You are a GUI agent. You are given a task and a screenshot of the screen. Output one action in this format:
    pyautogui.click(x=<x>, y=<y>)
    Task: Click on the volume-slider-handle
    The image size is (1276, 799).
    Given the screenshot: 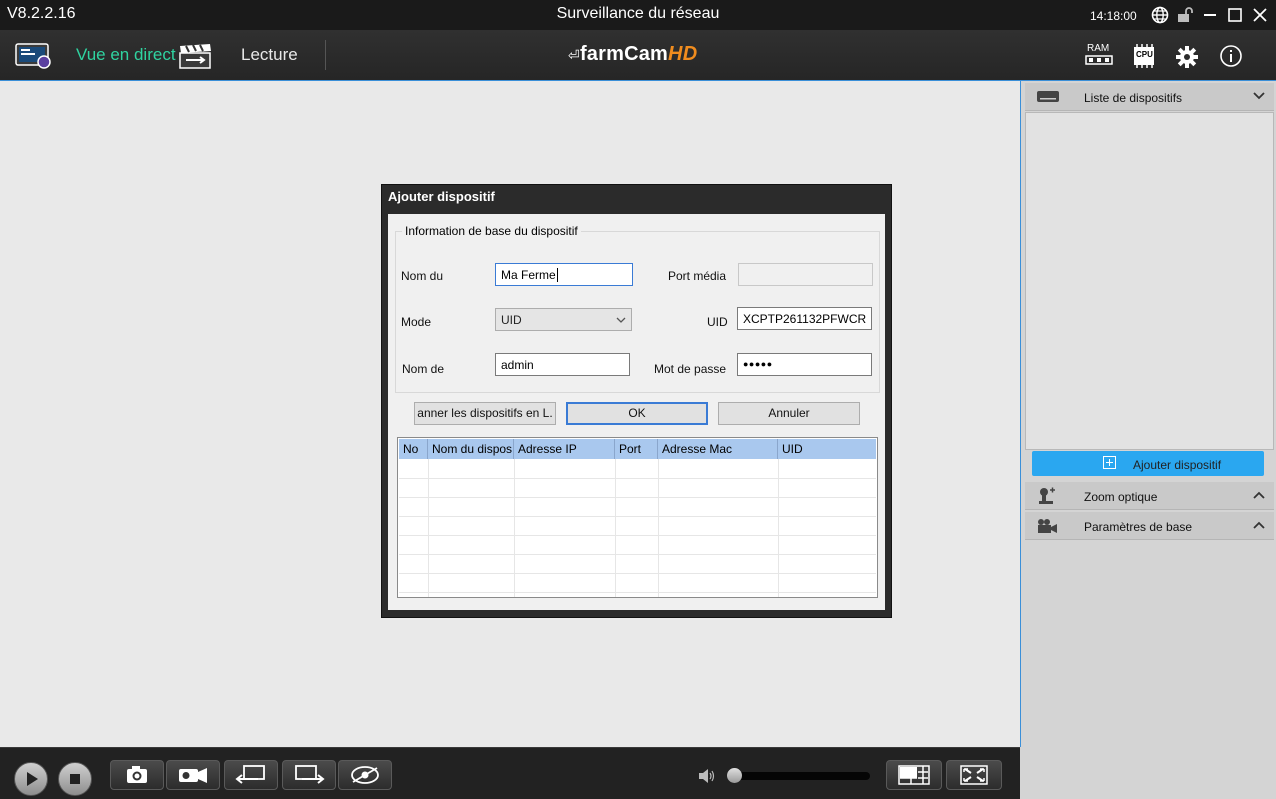 What is the action you would take?
    pyautogui.click(x=734, y=775)
    